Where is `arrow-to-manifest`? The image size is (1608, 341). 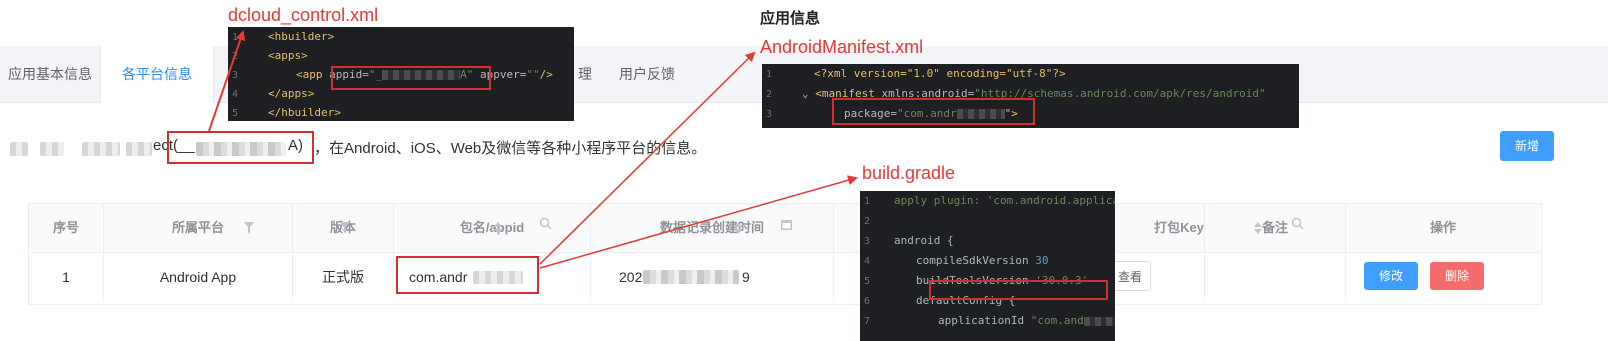 arrow-to-manifest is located at coordinates (647, 158).